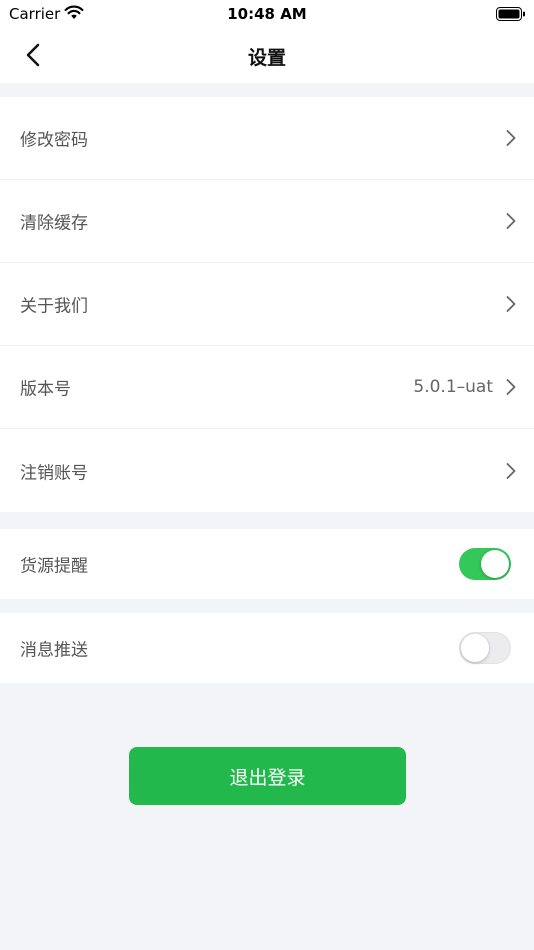 This screenshot has height=950, width=534. I want to click on row-label: 清除缓存, so click(54, 223).